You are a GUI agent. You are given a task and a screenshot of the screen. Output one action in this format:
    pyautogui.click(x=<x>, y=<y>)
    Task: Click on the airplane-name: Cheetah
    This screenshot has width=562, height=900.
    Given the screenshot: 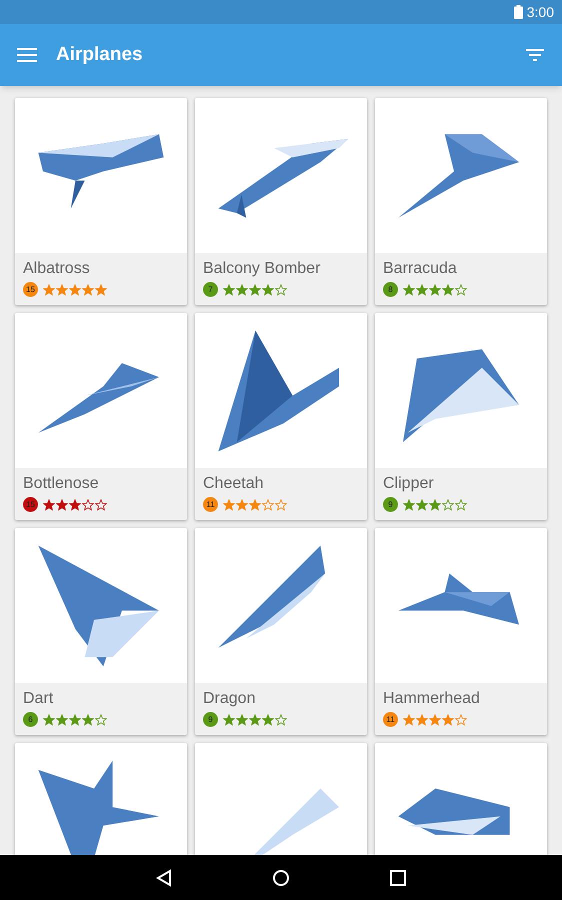 What is the action you would take?
    pyautogui.click(x=233, y=484)
    